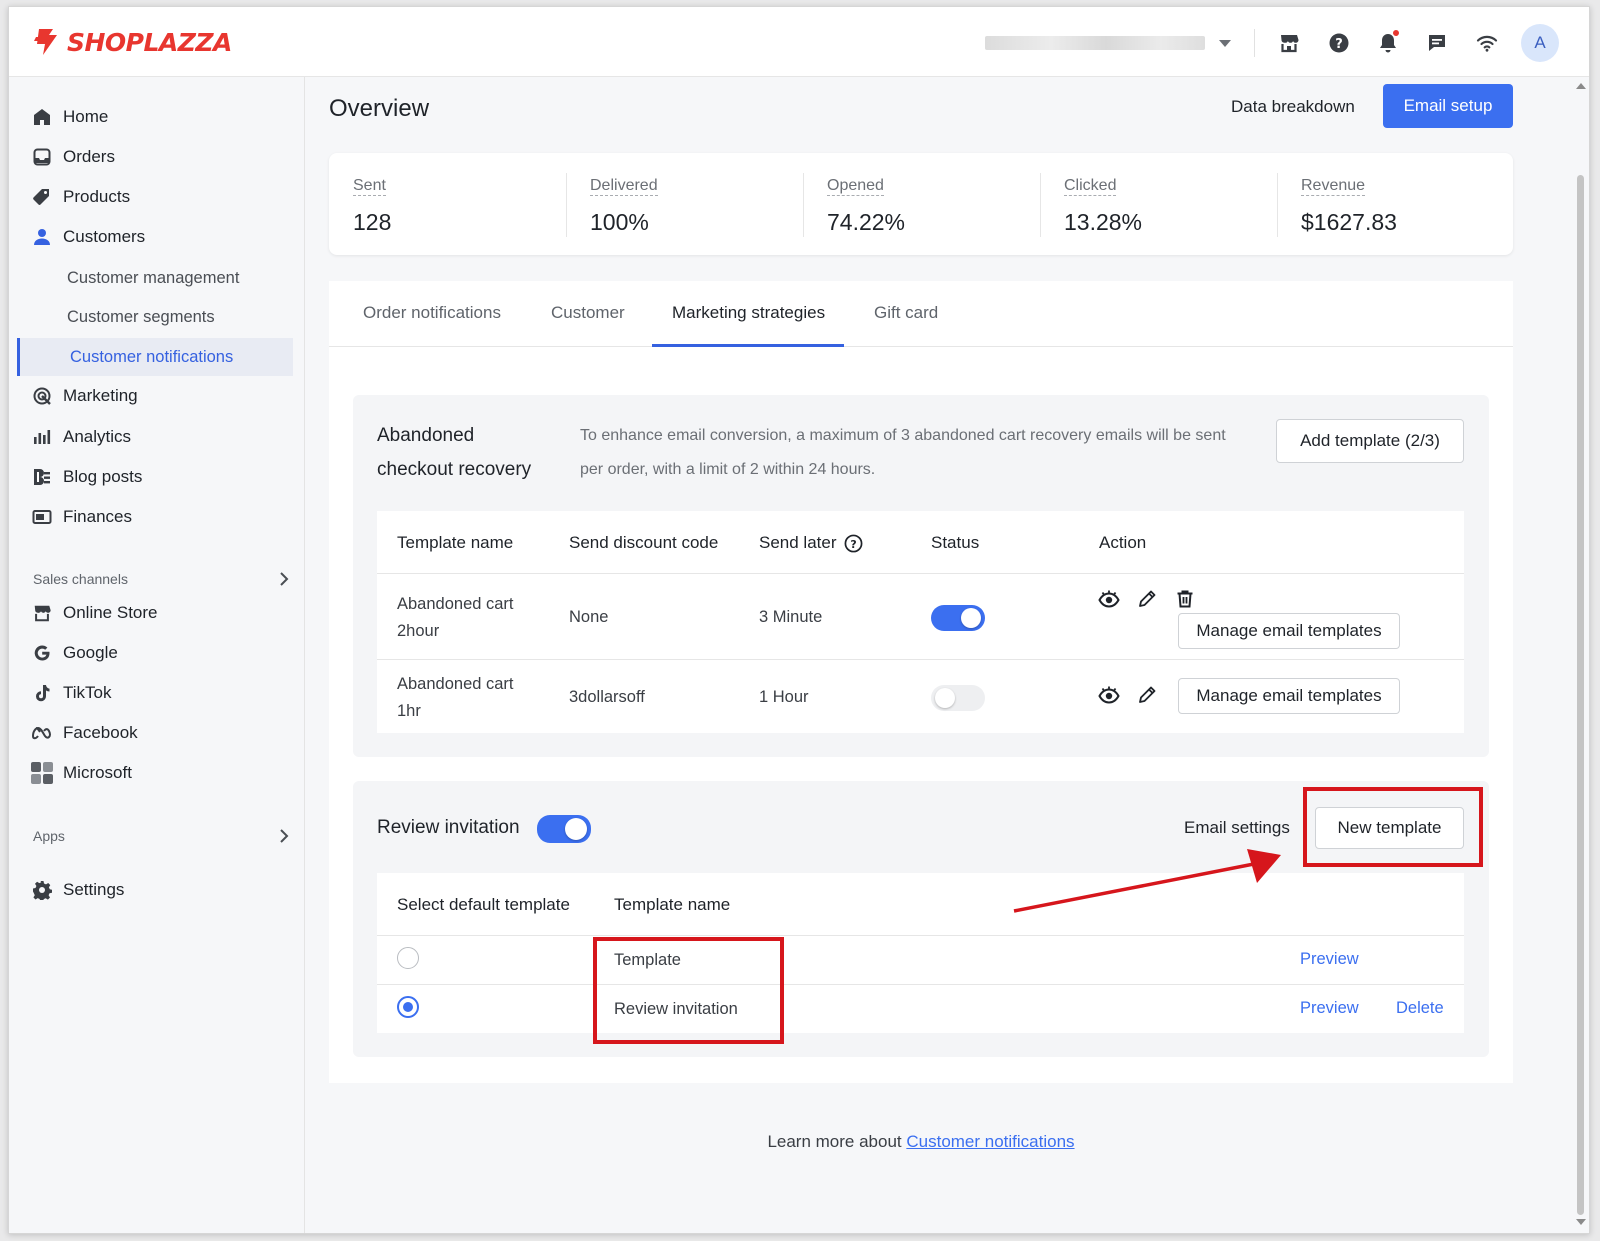  I want to click on user-avatar: A, so click(1540, 43).